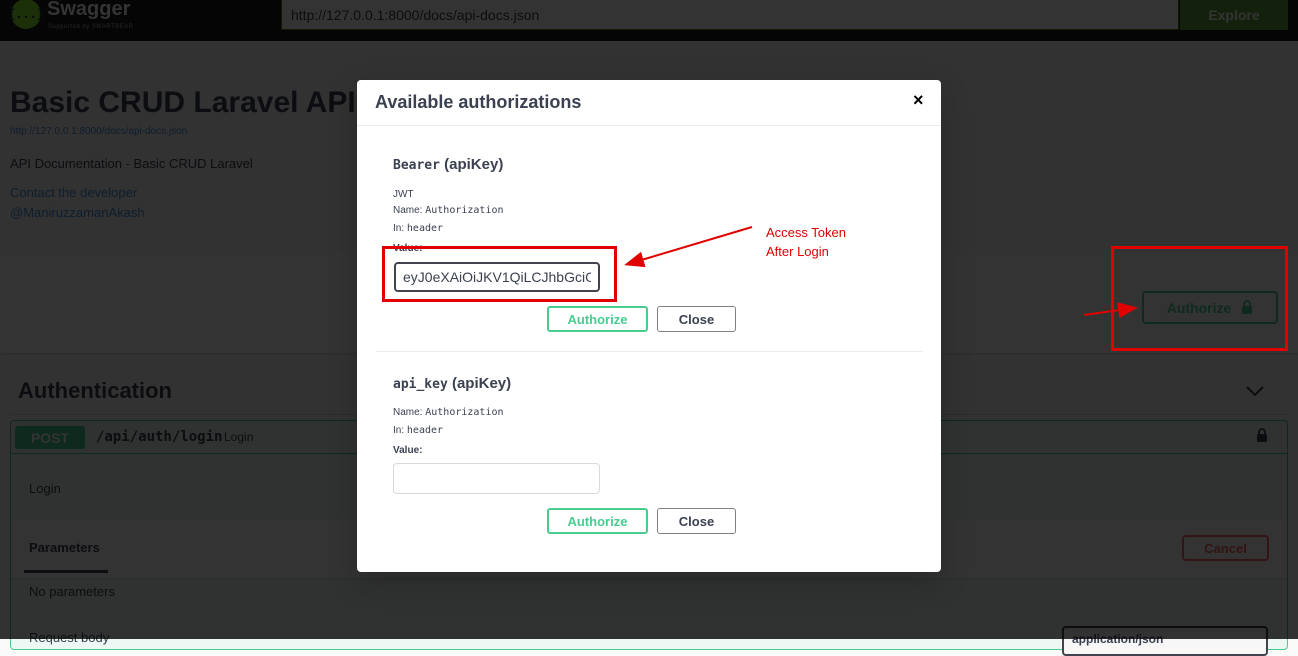 This screenshot has height=656, width=1298. Describe the element at coordinates (77, 212) in the screenshot. I see `author-link: @ManiruzzamanAkash` at that location.